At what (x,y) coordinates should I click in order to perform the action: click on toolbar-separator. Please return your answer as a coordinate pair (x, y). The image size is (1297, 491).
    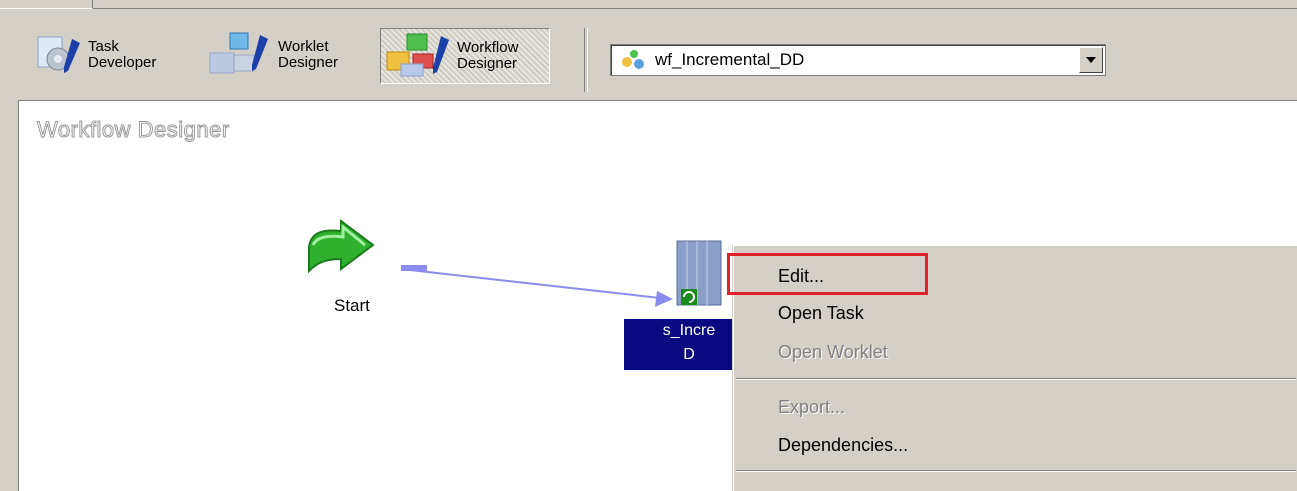
    Looking at the image, I should click on (586, 60).